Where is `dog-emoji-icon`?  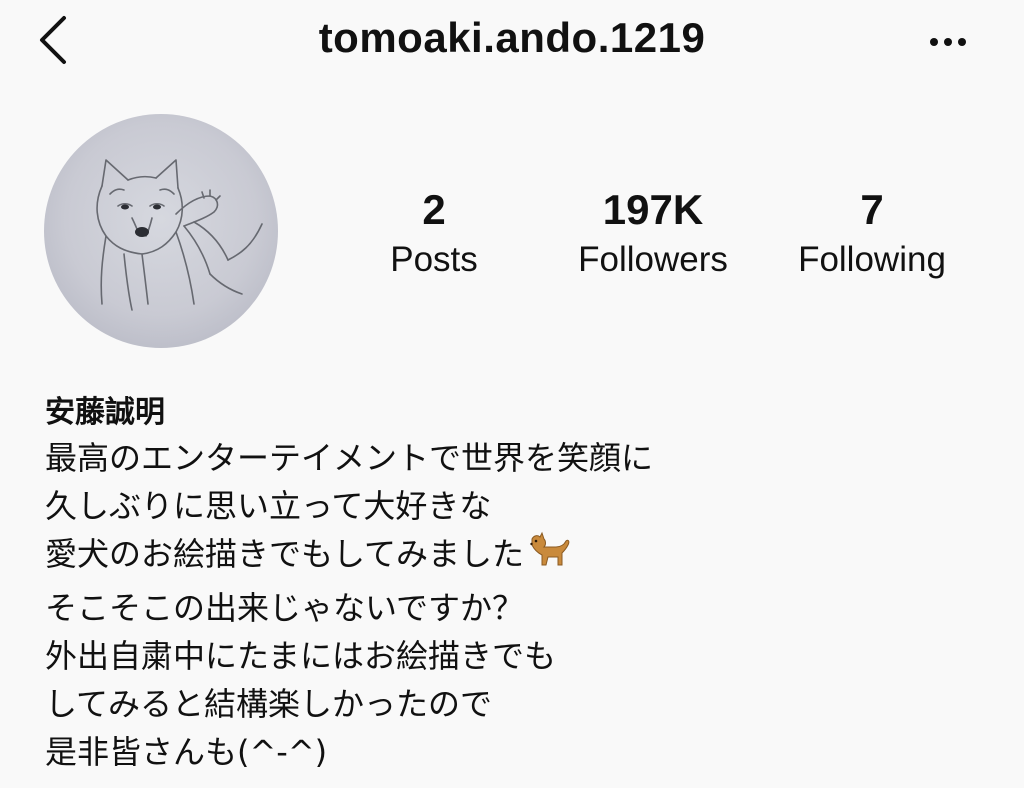 dog-emoji-icon is located at coordinates (549, 557).